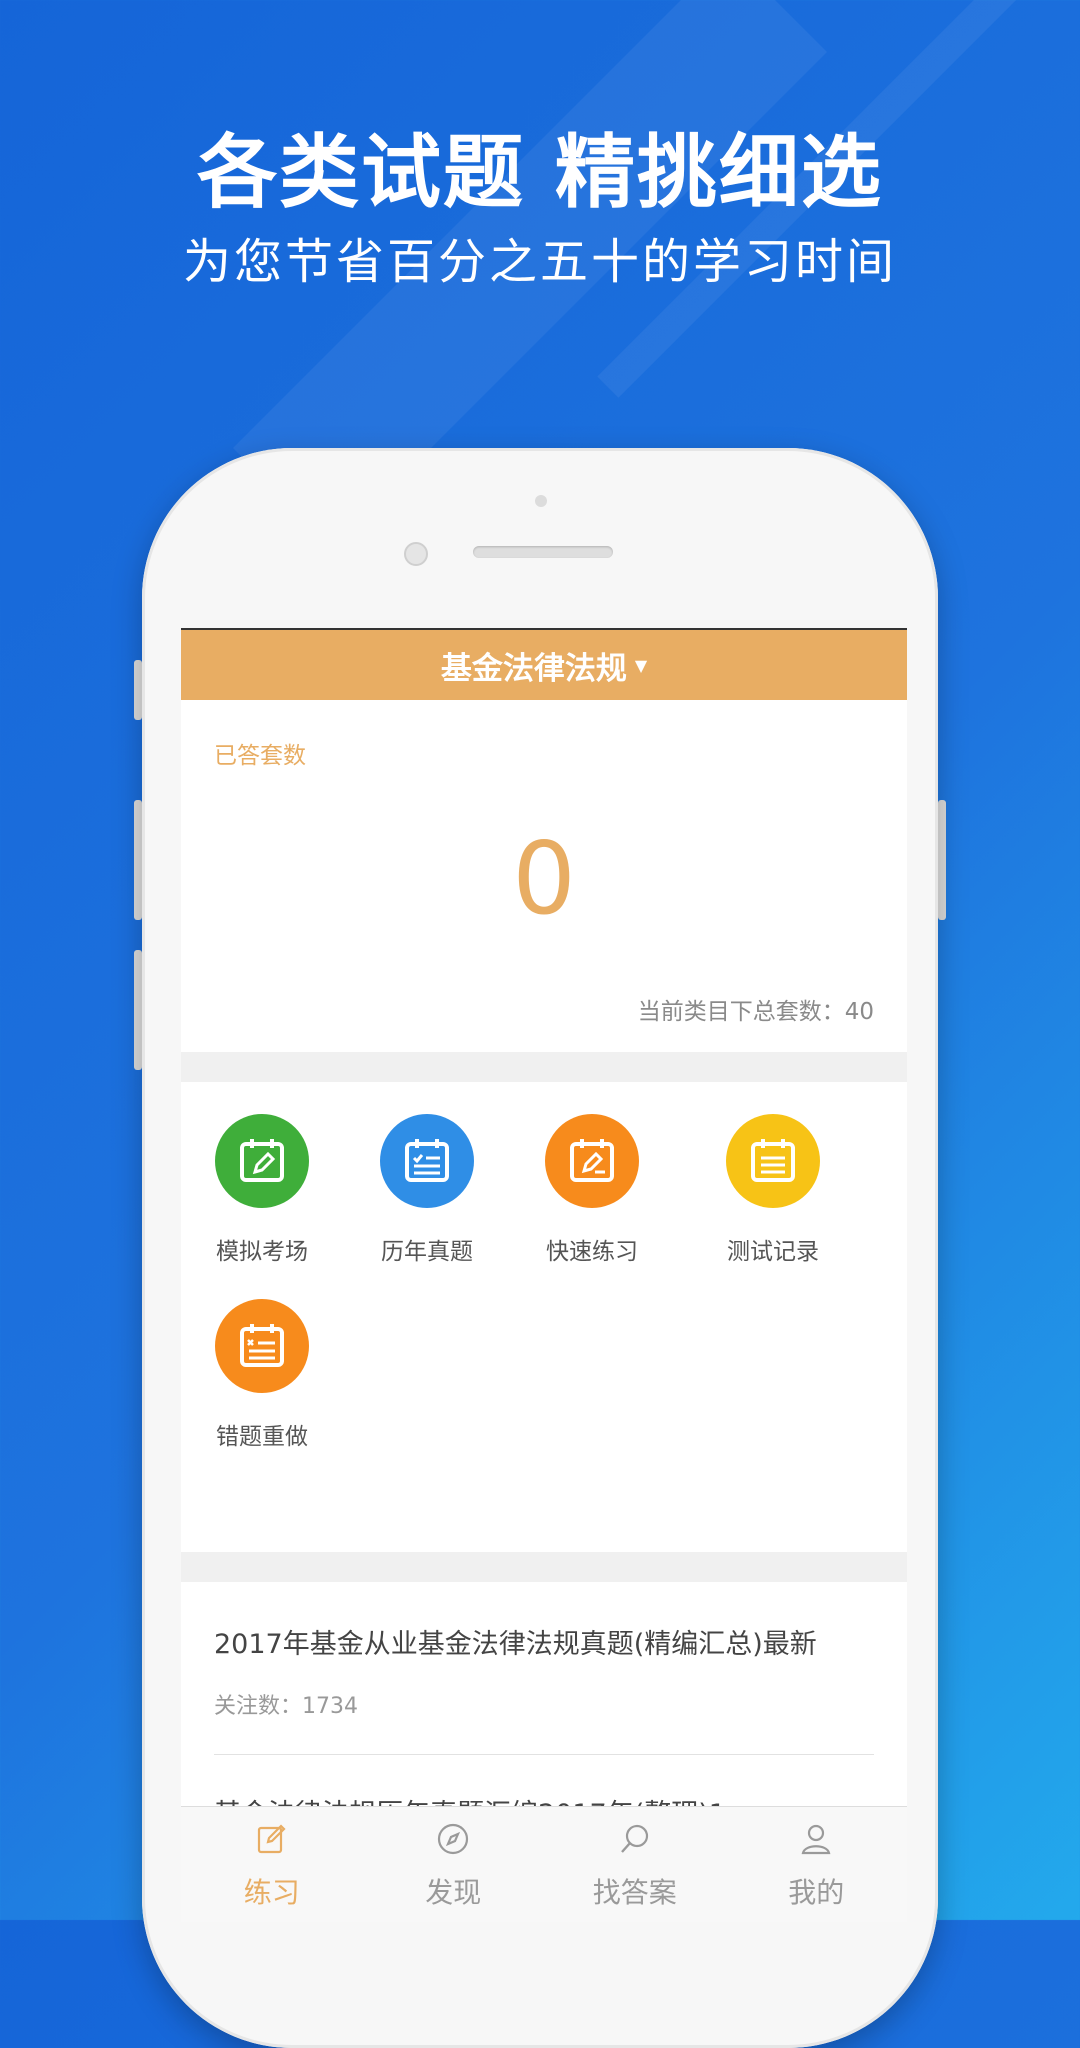  What do you see at coordinates (272, 1864) in the screenshot?
I see `tab-practice: 练习` at bounding box center [272, 1864].